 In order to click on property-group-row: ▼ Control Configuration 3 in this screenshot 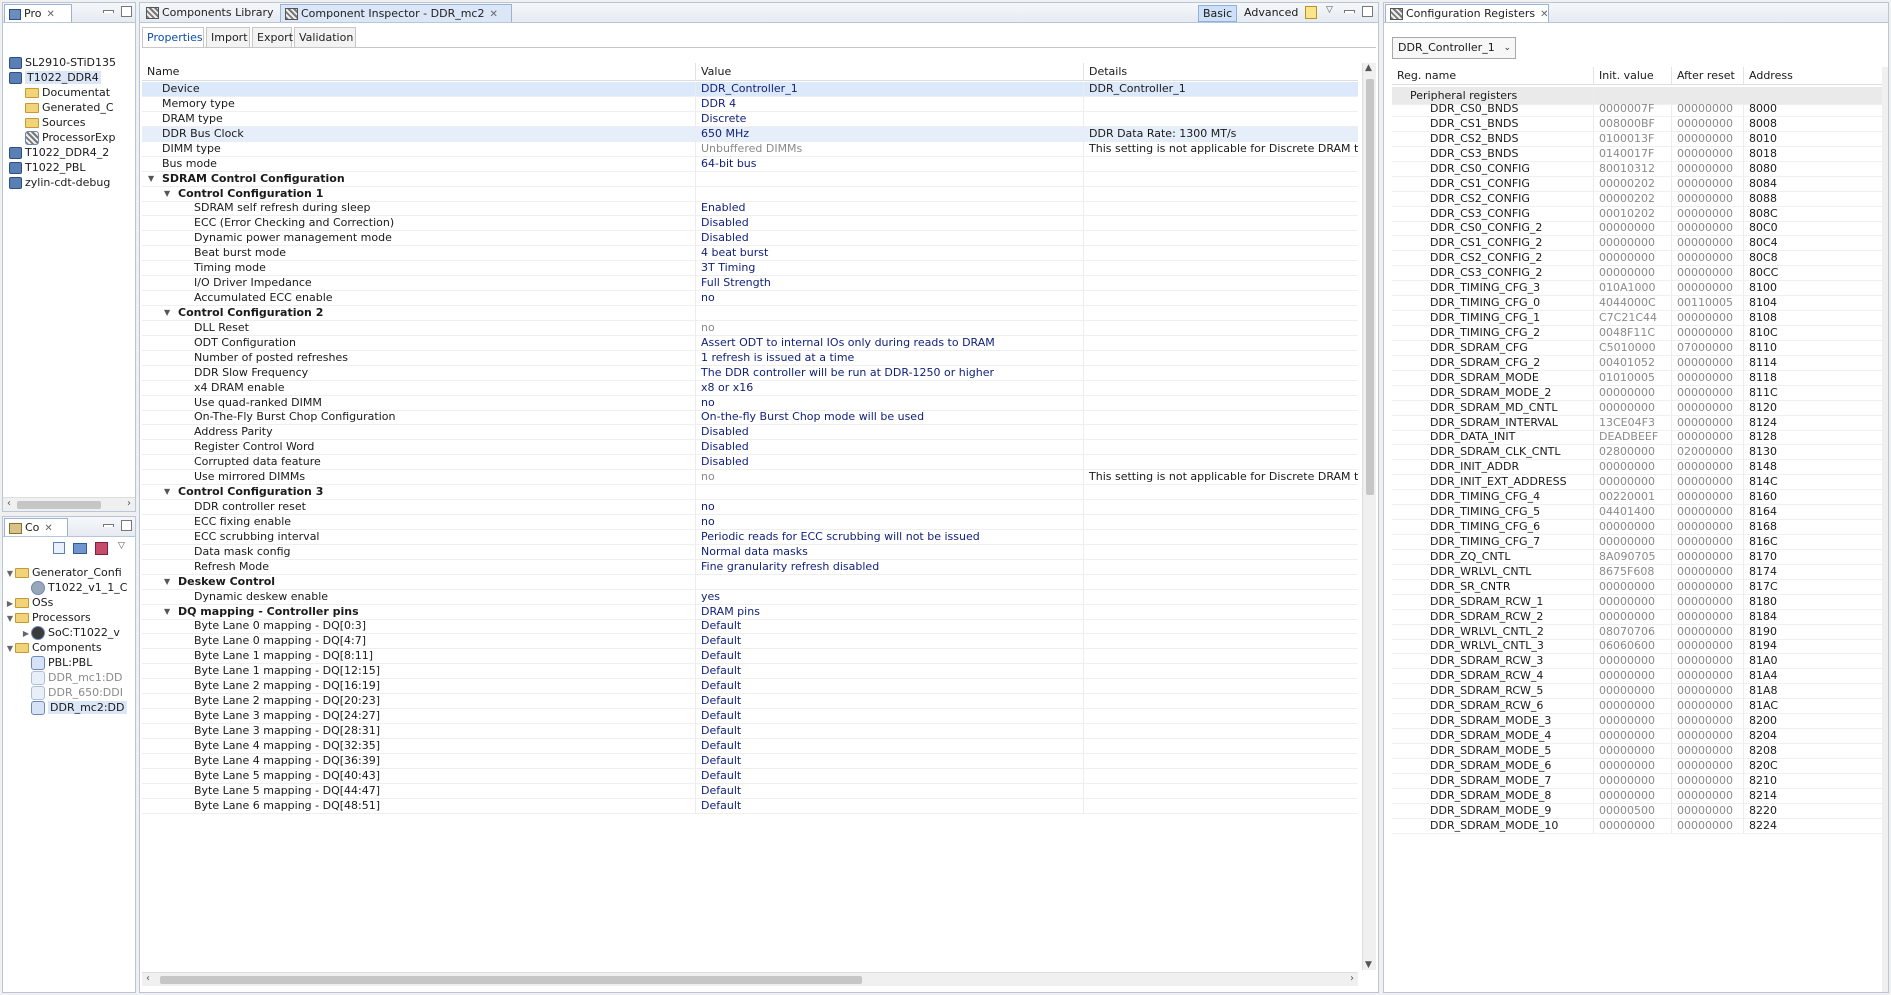, I will do `click(750, 493)`.